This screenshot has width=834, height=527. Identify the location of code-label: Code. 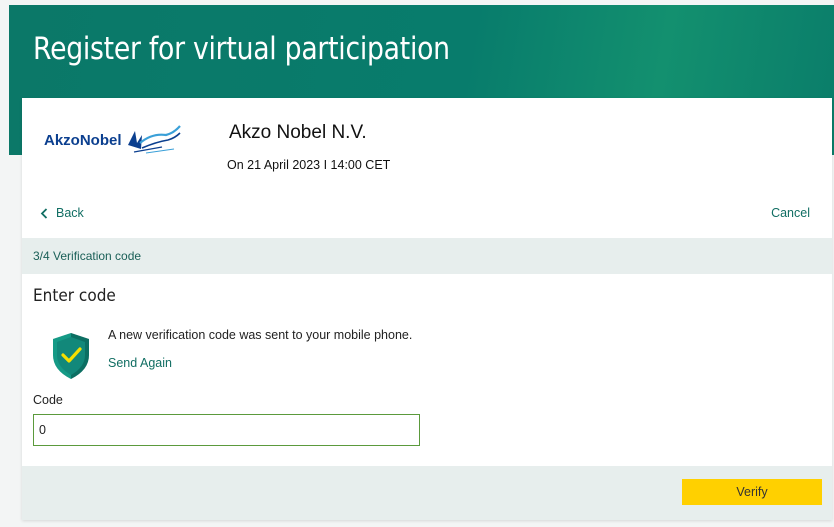
(48, 400).